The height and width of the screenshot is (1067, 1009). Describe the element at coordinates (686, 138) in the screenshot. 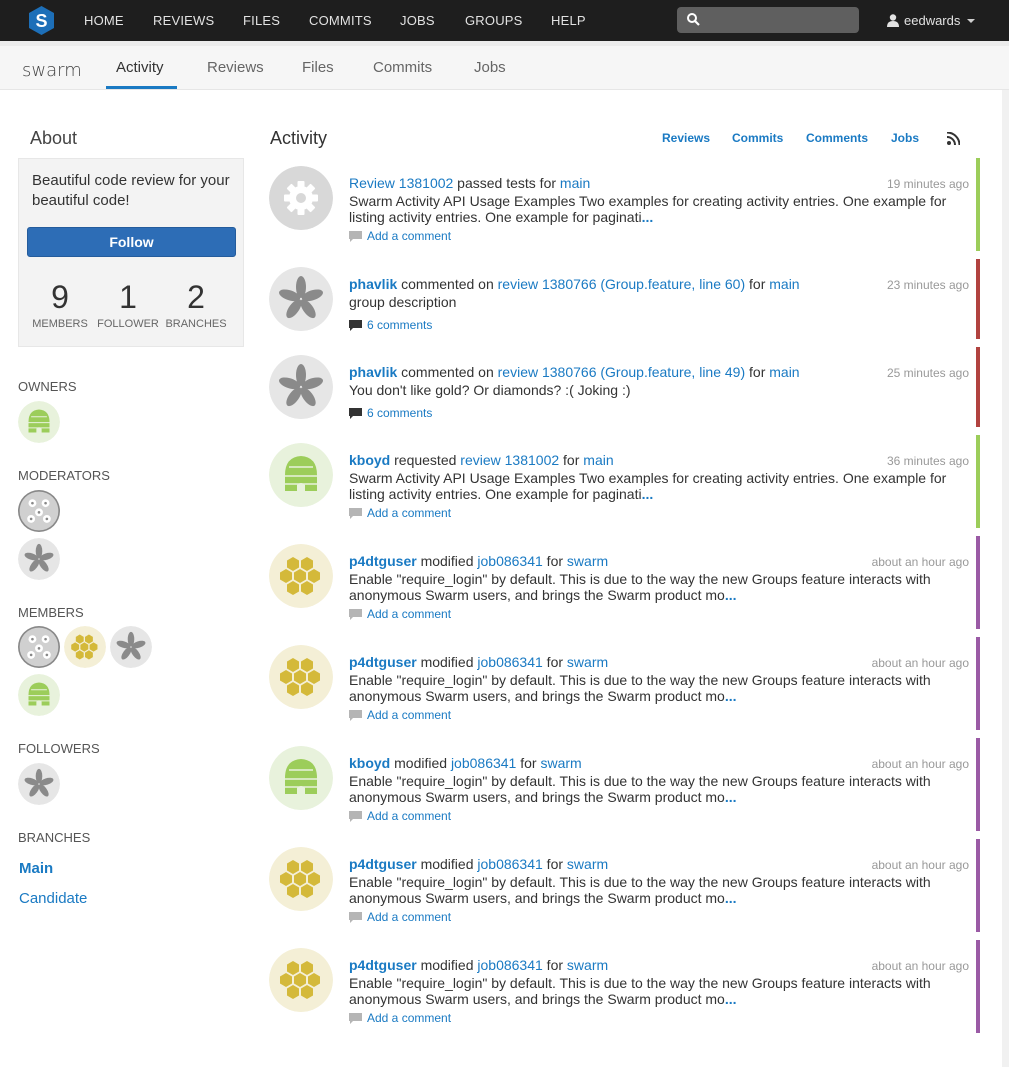

I see `filter-reviews: Reviews` at that location.